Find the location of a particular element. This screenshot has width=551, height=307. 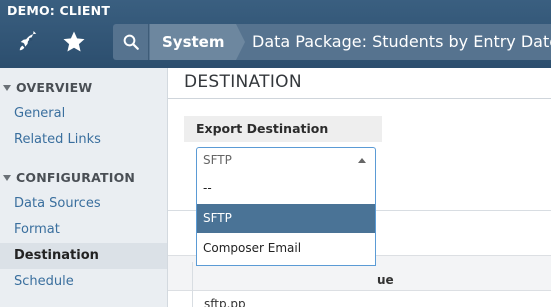

export-destination-dropdown: -- SFTP Composer Email is located at coordinates (286, 219).